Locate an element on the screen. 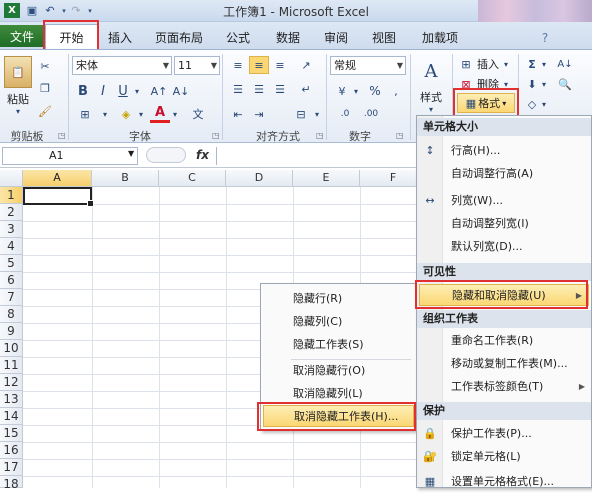 The height and width of the screenshot is (493, 592). tab-data: 数据 is located at coordinates (288, 37).